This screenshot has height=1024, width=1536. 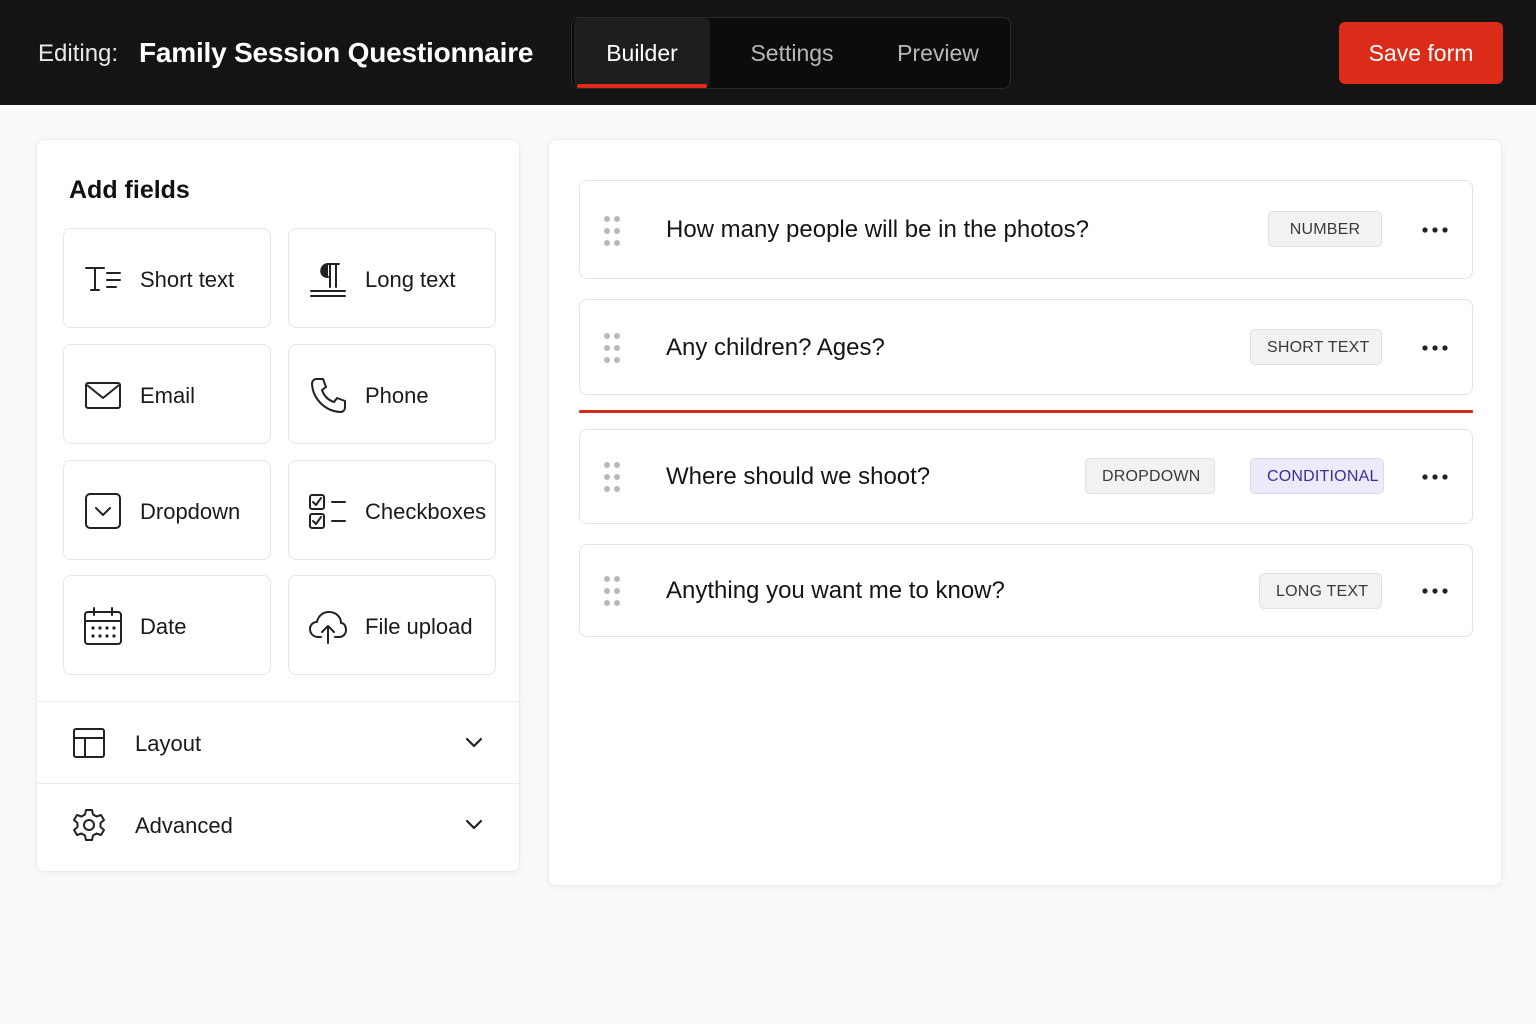 I want to click on field-tile-date: Date, so click(x=167, y=625).